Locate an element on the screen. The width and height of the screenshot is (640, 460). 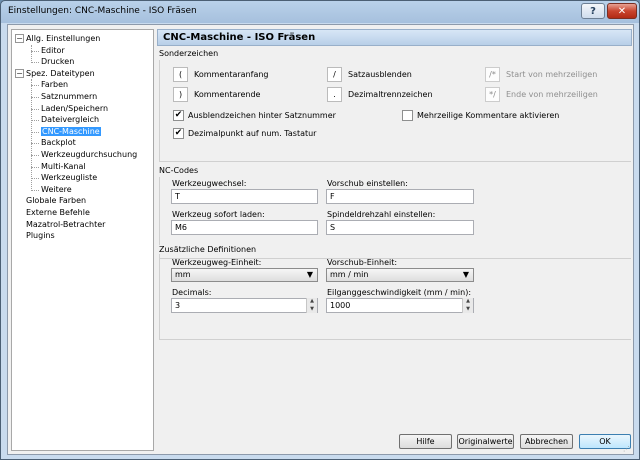
tree-item-farben: Farben is located at coordinates (54, 84).